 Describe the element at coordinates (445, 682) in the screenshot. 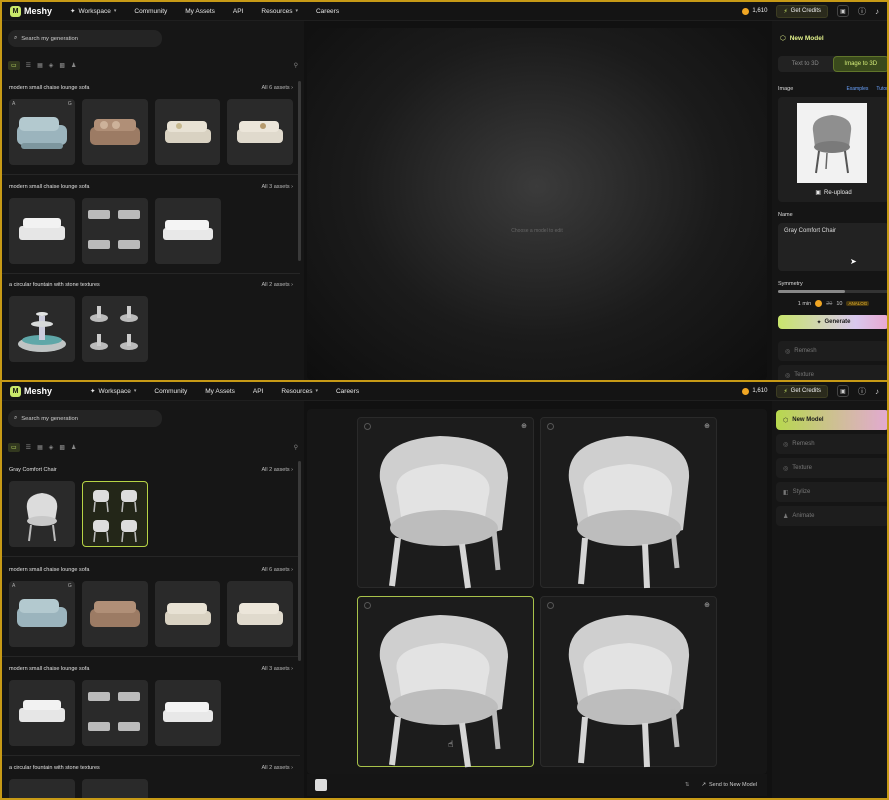

I see `model-variant-card-selected: ☝` at that location.